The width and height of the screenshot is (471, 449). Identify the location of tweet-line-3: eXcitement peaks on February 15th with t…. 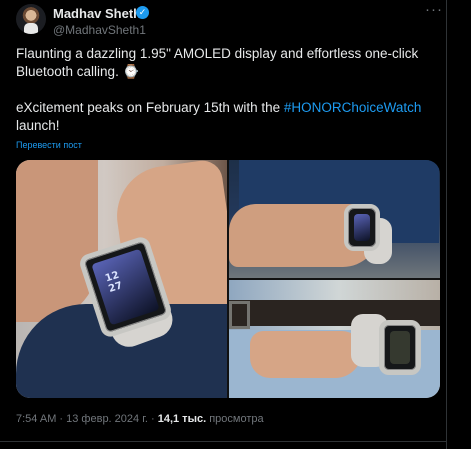
(226, 108).